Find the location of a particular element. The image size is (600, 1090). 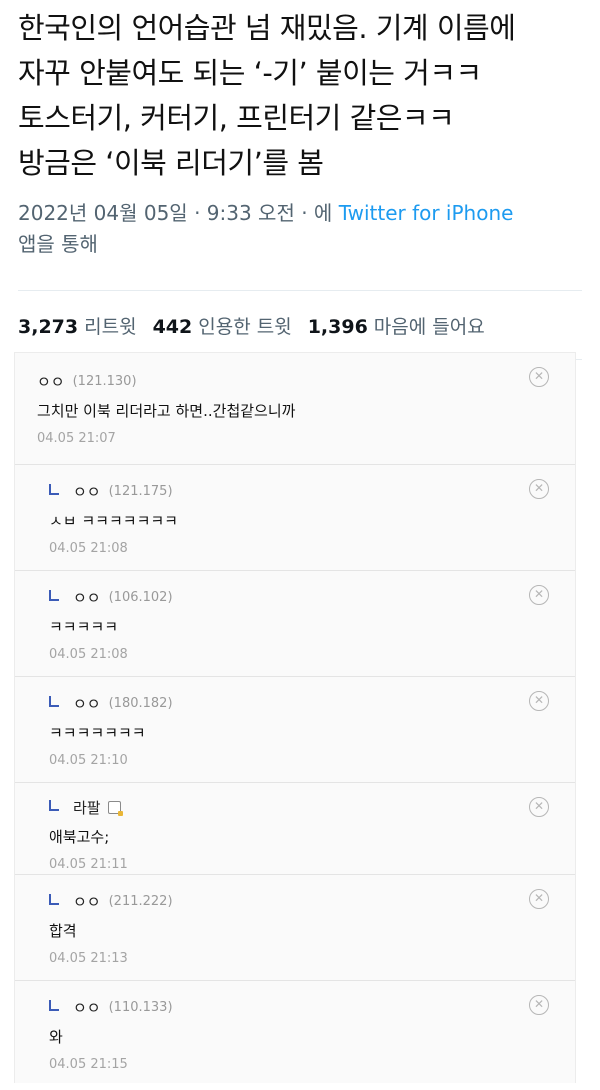

comment-body: 와 is located at coordinates (56, 1037).